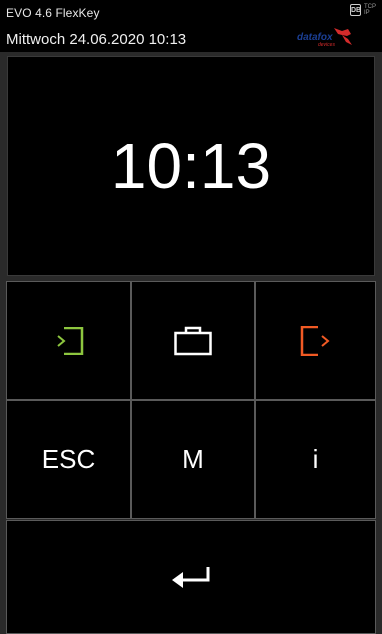 The height and width of the screenshot is (634, 382). Describe the element at coordinates (68, 459) in the screenshot. I see `esc-button: ESC` at that location.